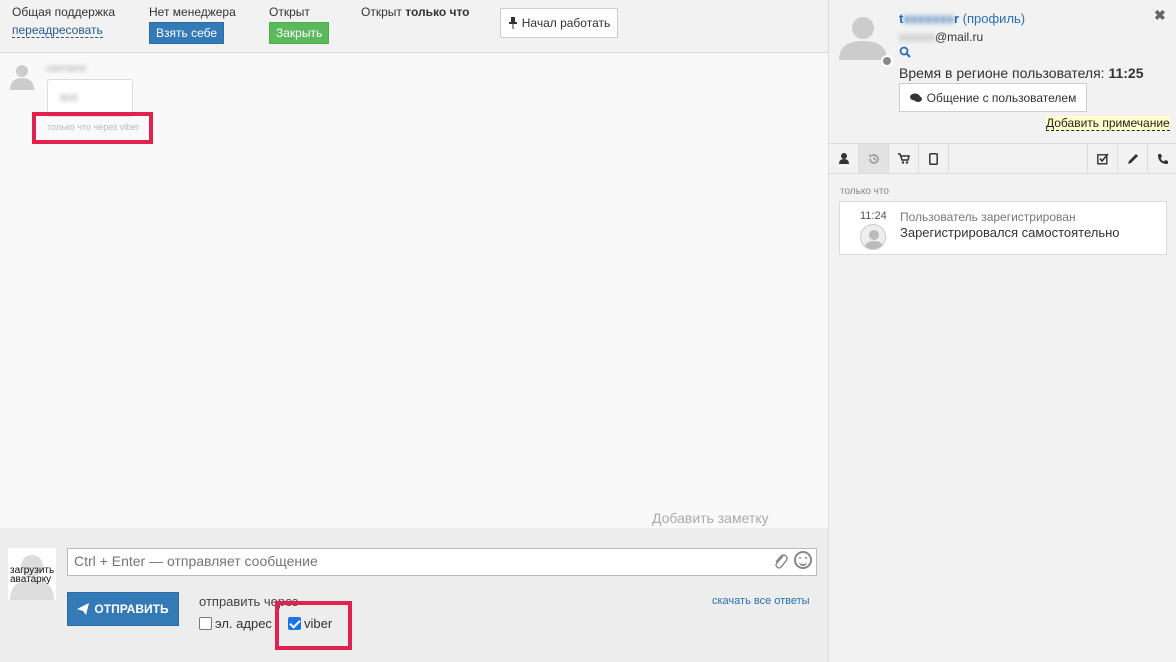 The height and width of the screenshot is (662, 1176). I want to click on history-icon, so click(873, 158).